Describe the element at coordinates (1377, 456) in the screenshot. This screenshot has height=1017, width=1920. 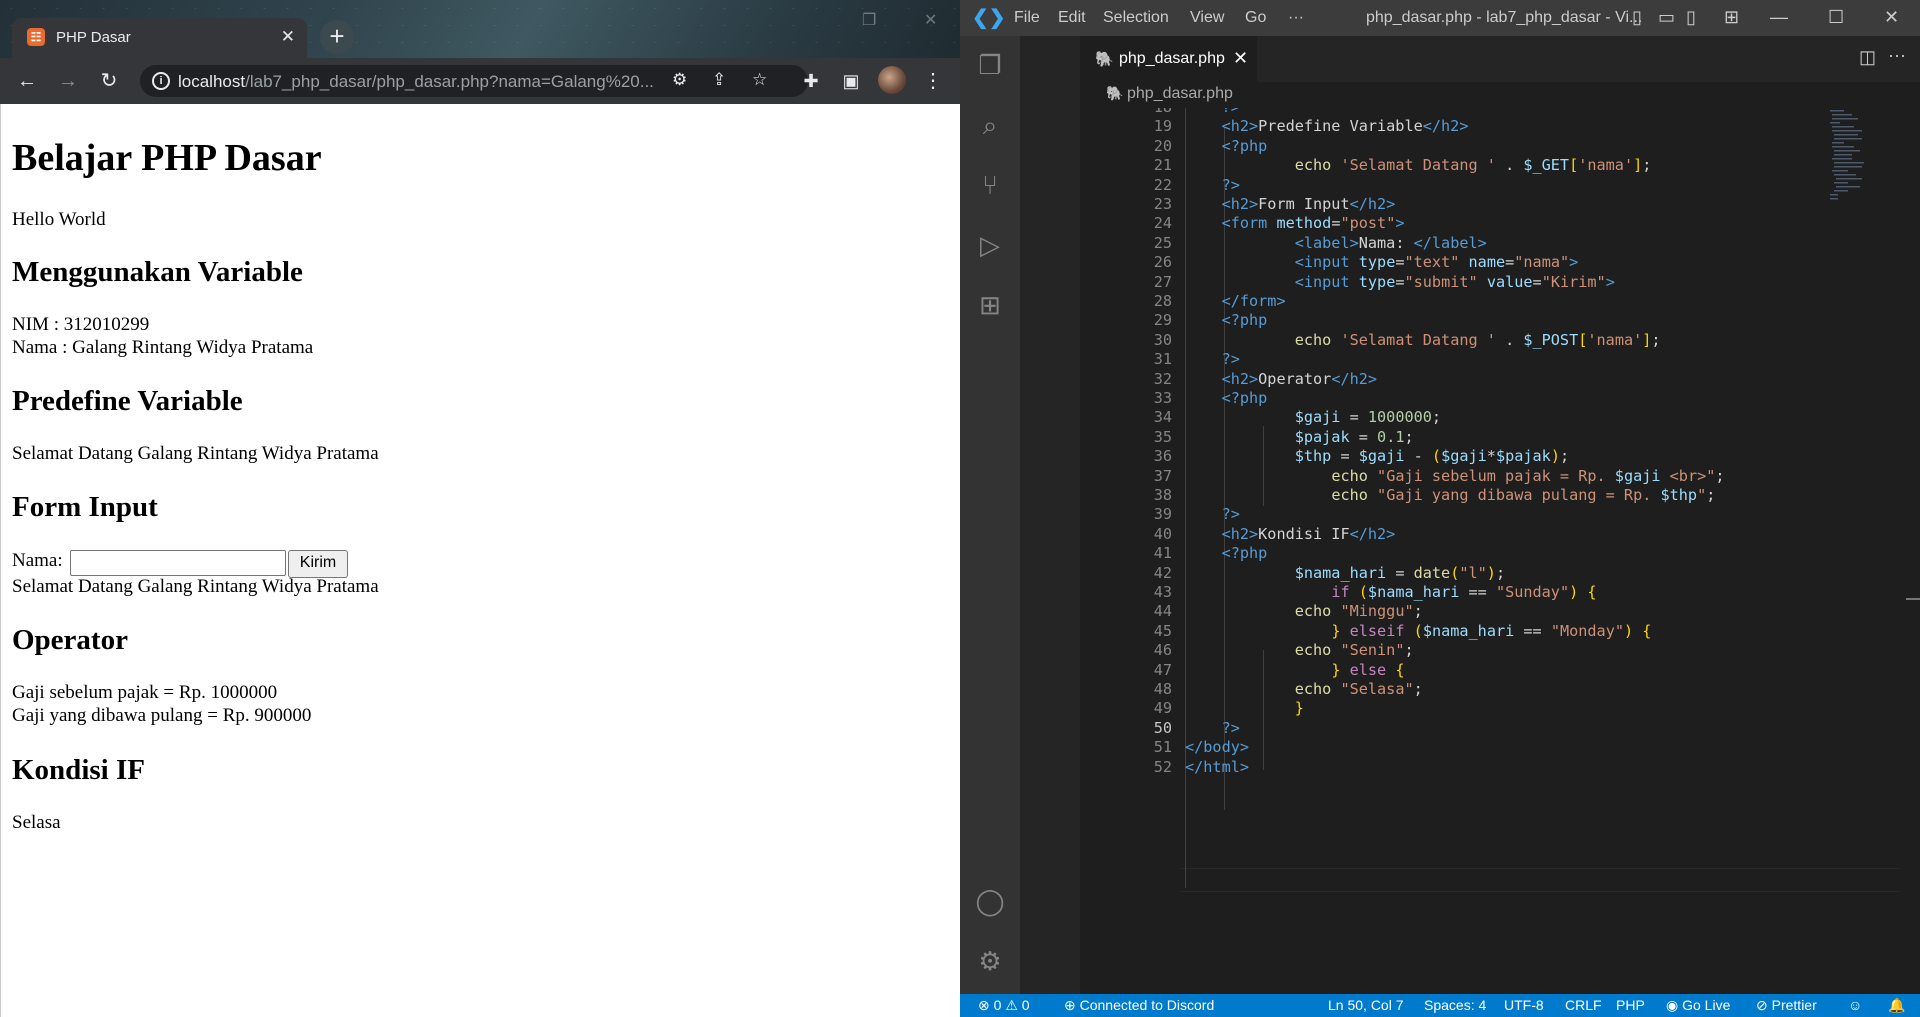
I see `code-line: $thp = $gaji - ($gaji*$pajak);` at that location.